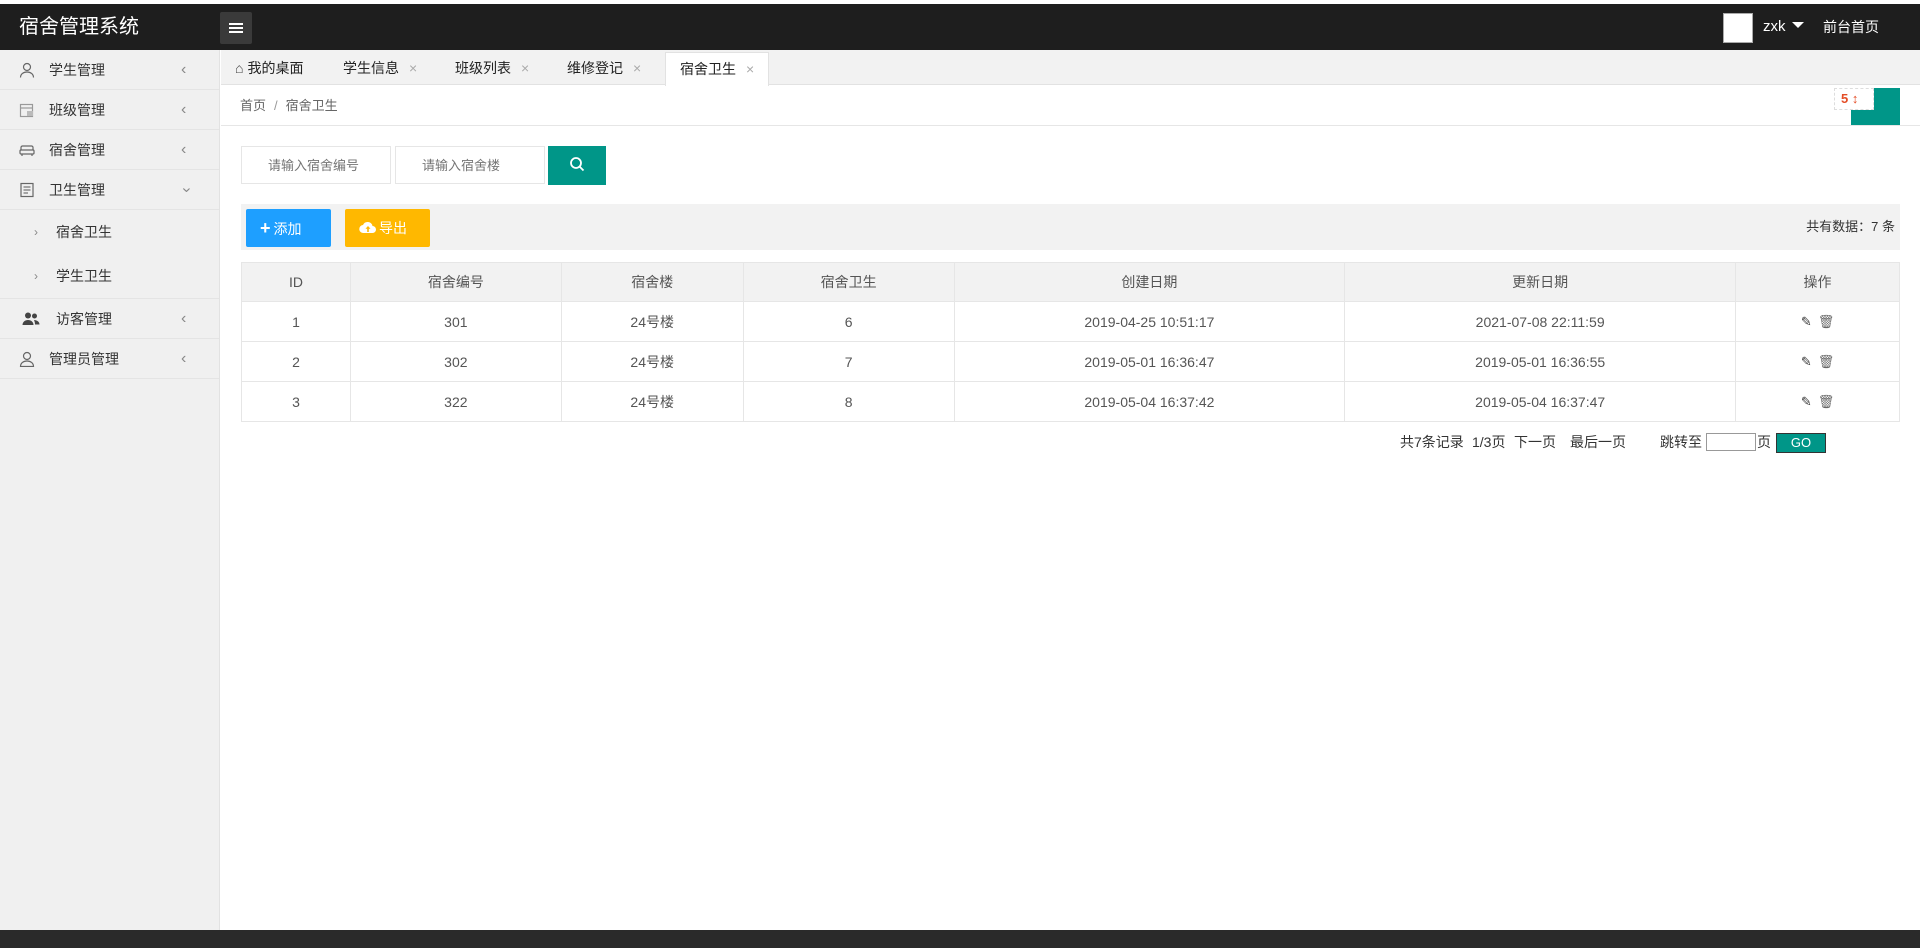 The width and height of the screenshot is (1920, 948). What do you see at coordinates (1764, 442) in the screenshot?
I see `pager-page-unit: 页` at bounding box center [1764, 442].